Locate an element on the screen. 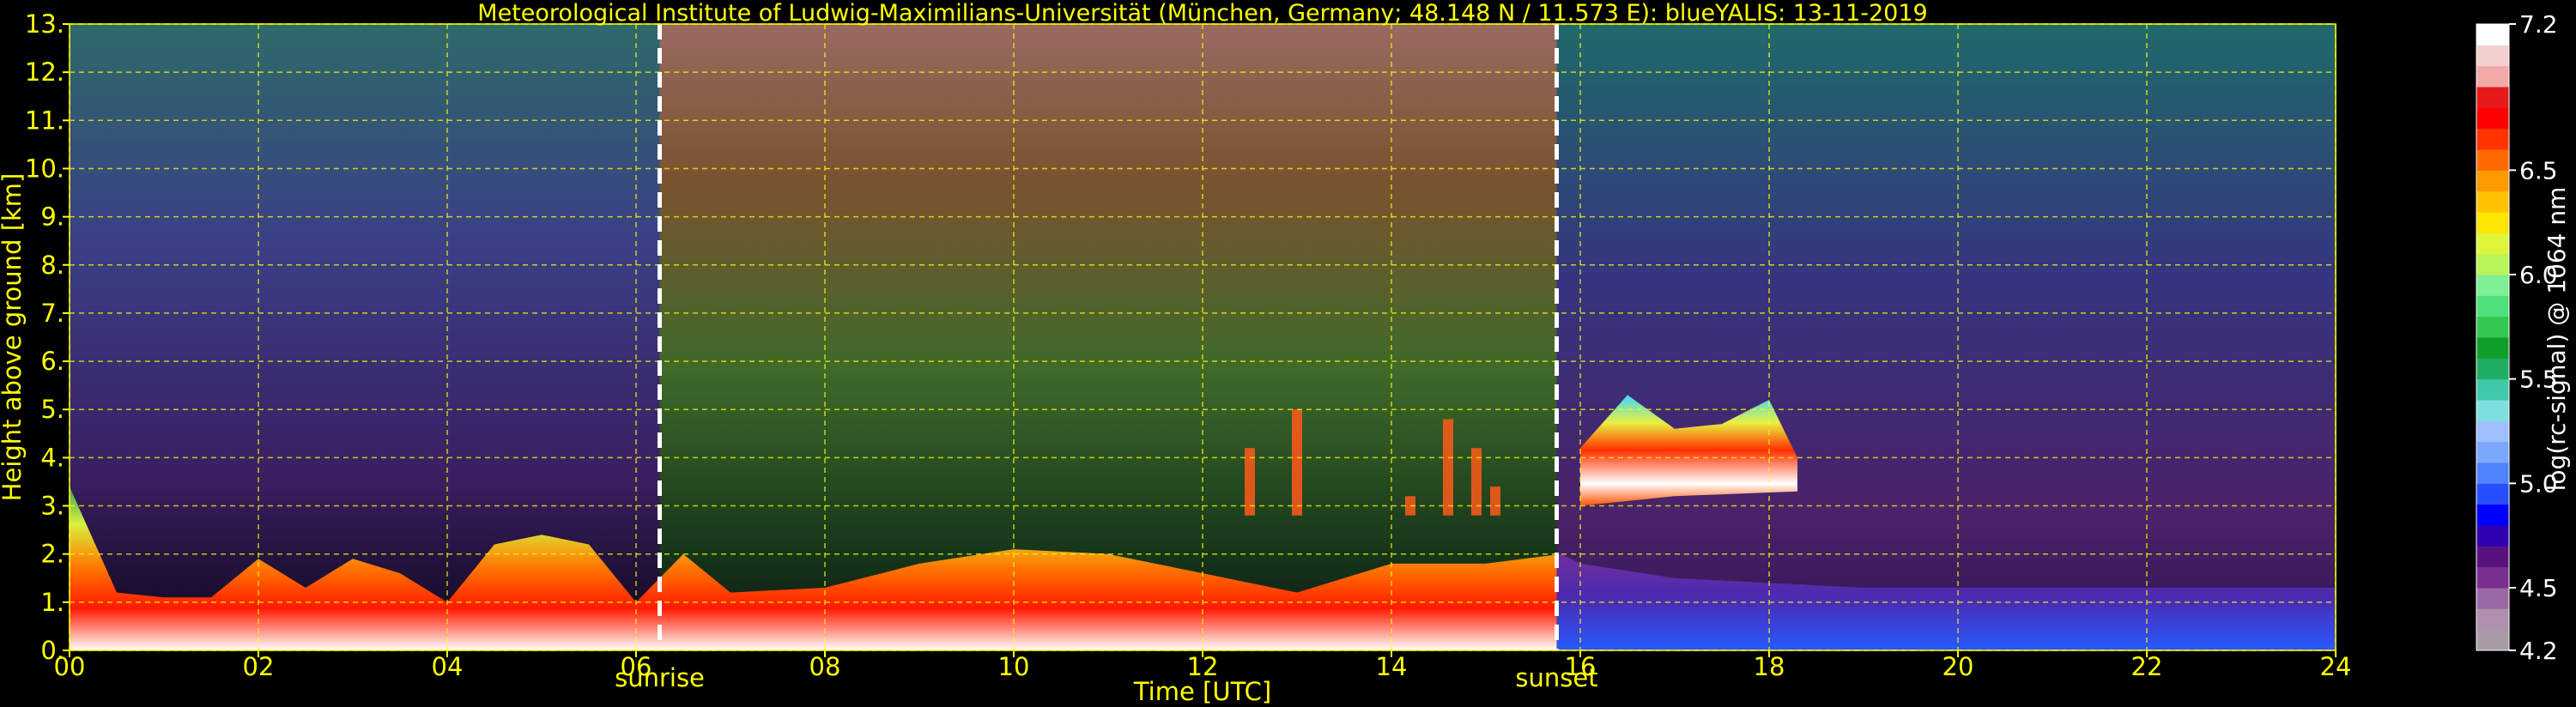 The image size is (2576, 707). x-tick-label: 22 is located at coordinates (2147, 666).